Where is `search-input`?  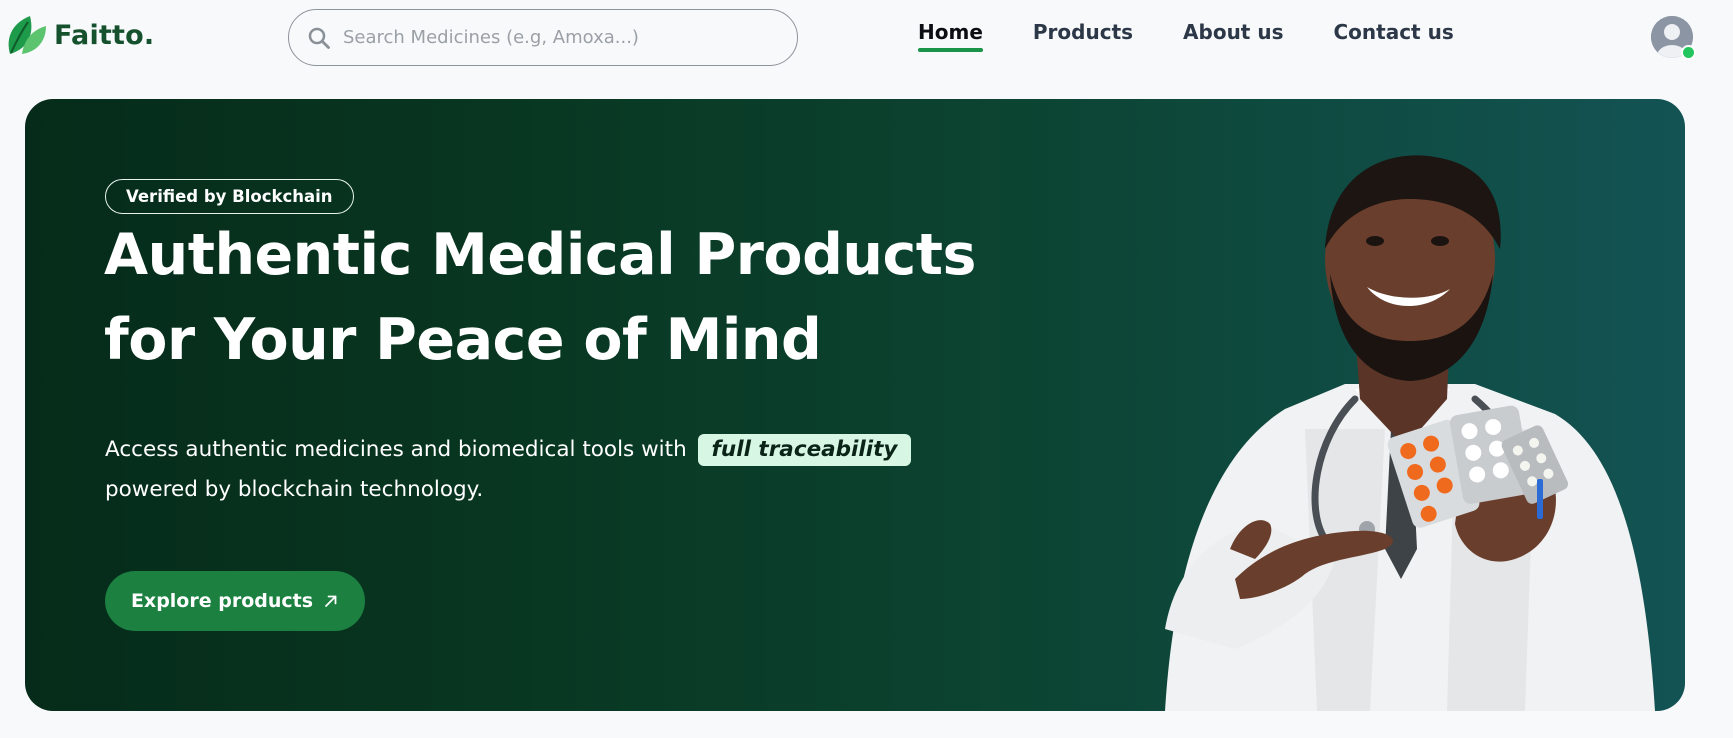
search-input is located at coordinates (563, 37).